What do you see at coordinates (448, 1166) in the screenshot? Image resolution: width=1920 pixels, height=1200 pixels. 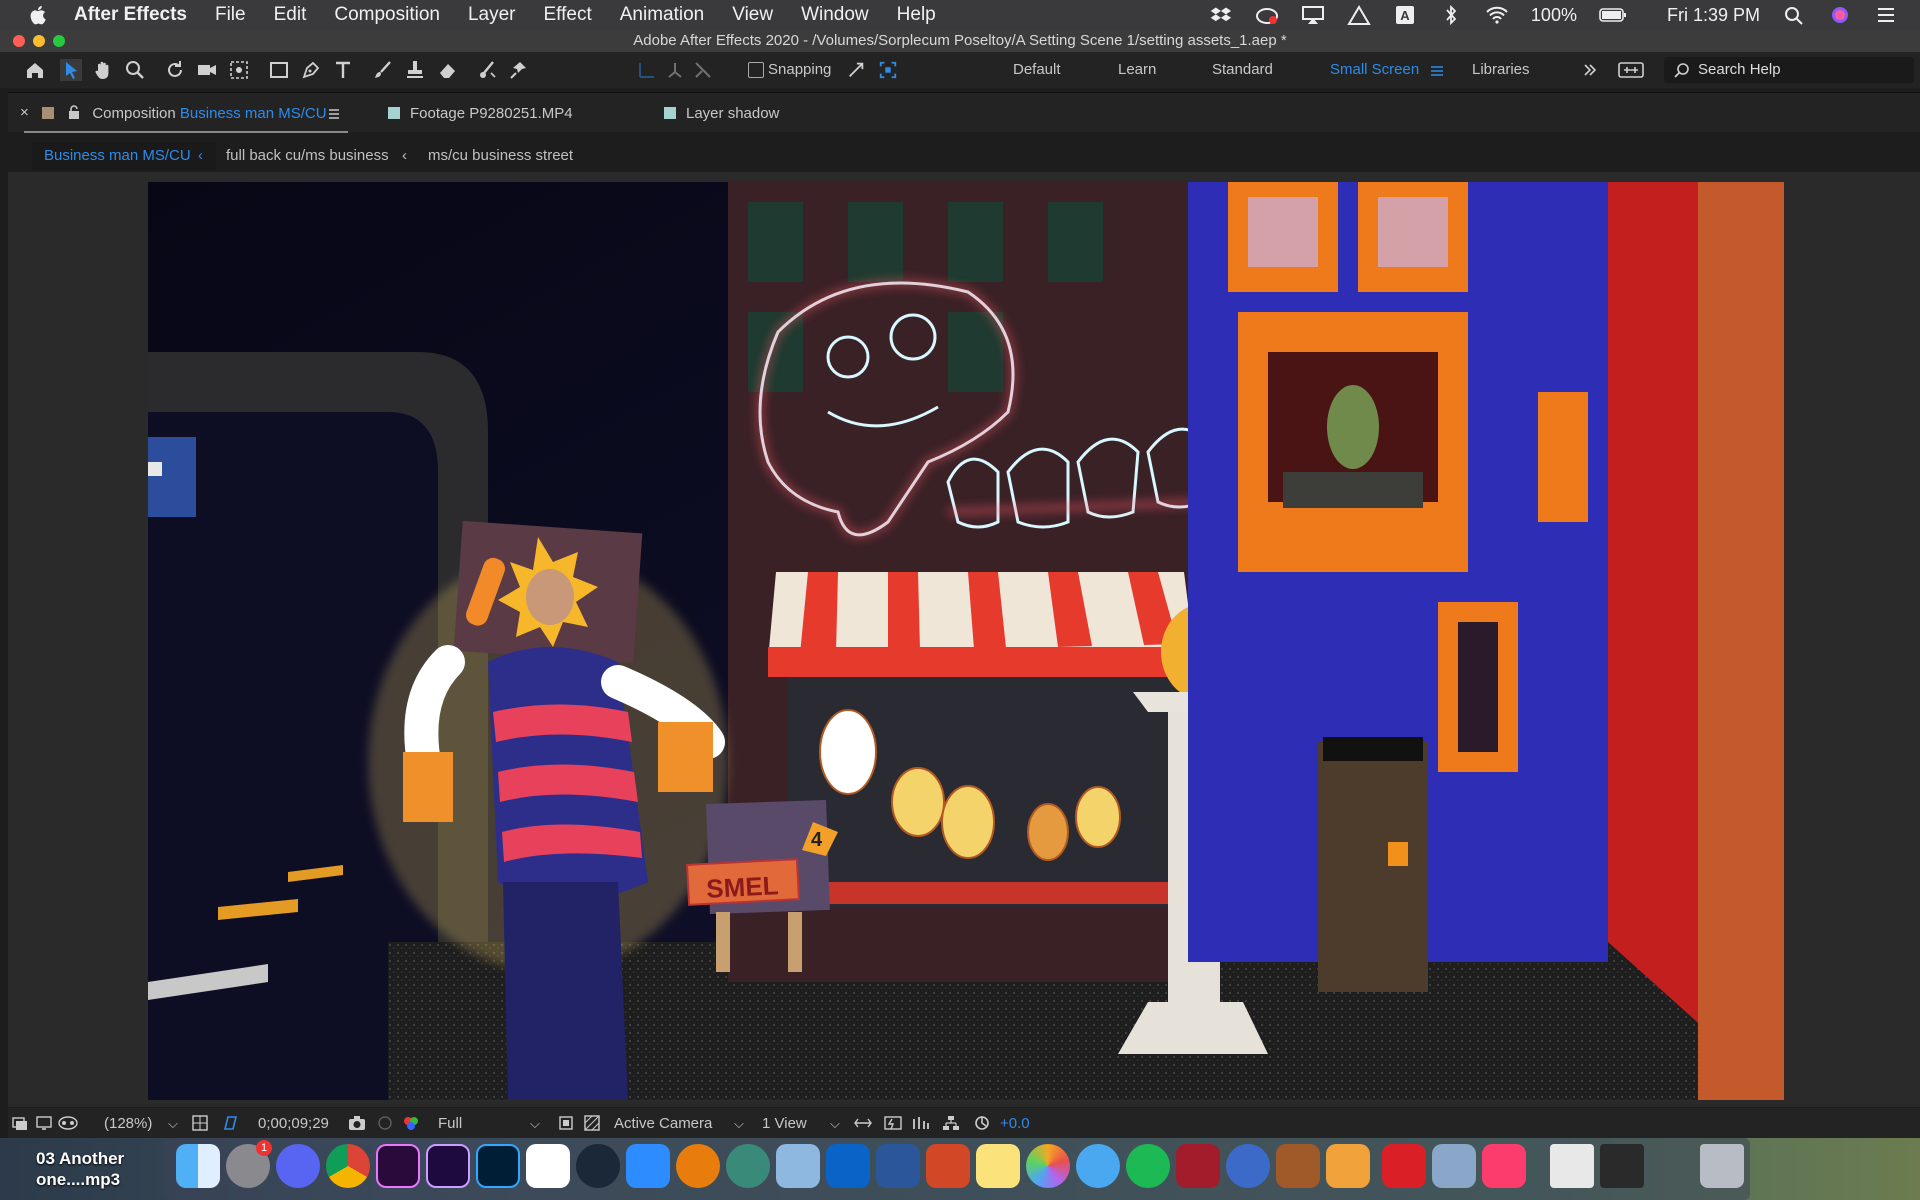 I see `after-effects-icon` at bounding box center [448, 1166].